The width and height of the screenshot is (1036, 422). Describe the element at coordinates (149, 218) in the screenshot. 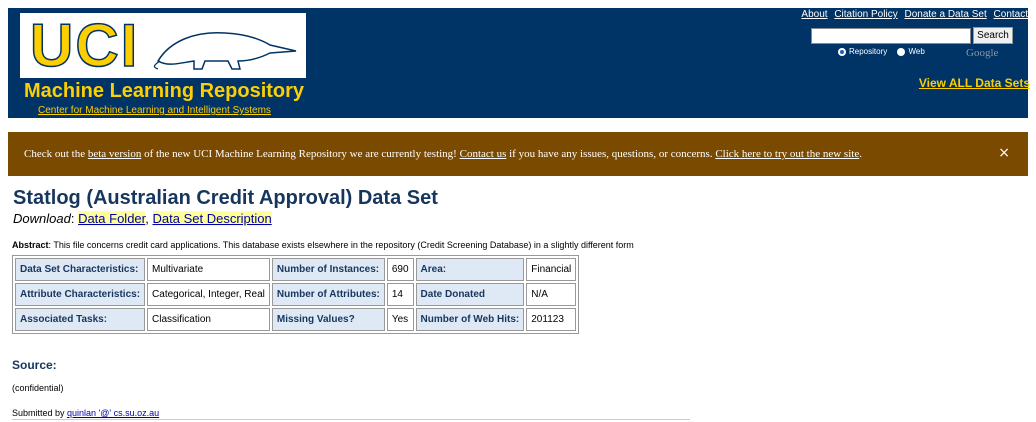

I see `comma: ,` at that location.